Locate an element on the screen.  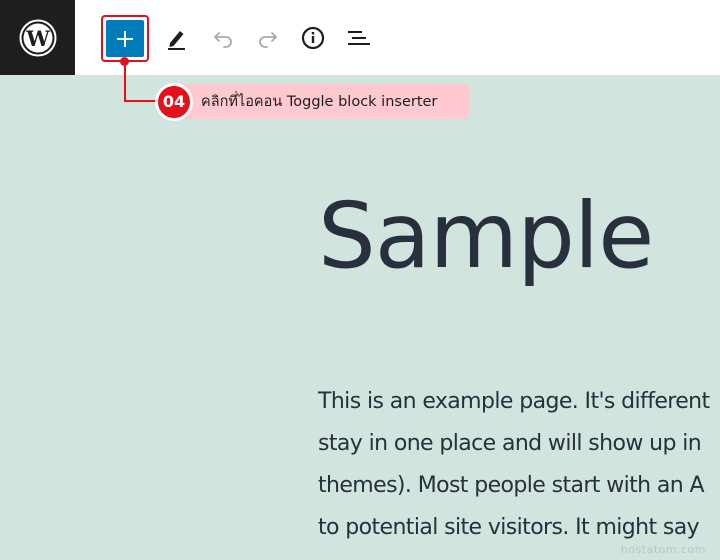
body-line: This is an example page. It's different is located at coordinates (514, 401).